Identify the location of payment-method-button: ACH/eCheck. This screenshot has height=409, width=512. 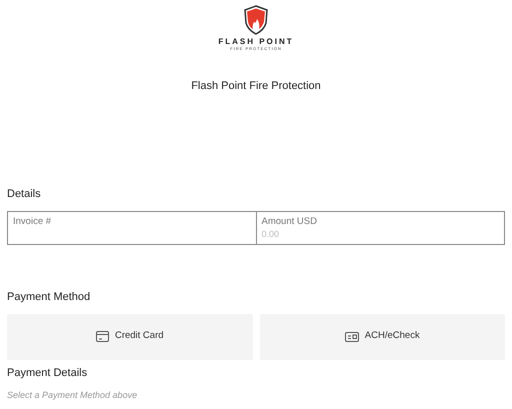
(382, 337).